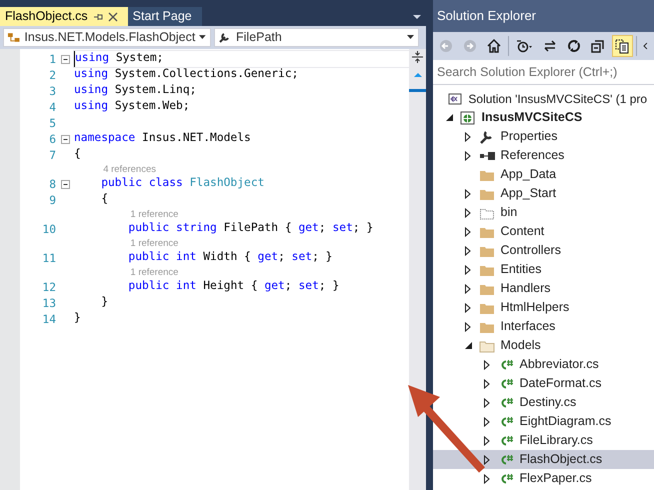 This screenshot has width=654, height=490. What do you see at coordinates (543, 212) in the screenshot?
I see `tree-item: bin` at bounding box center [543, 212].